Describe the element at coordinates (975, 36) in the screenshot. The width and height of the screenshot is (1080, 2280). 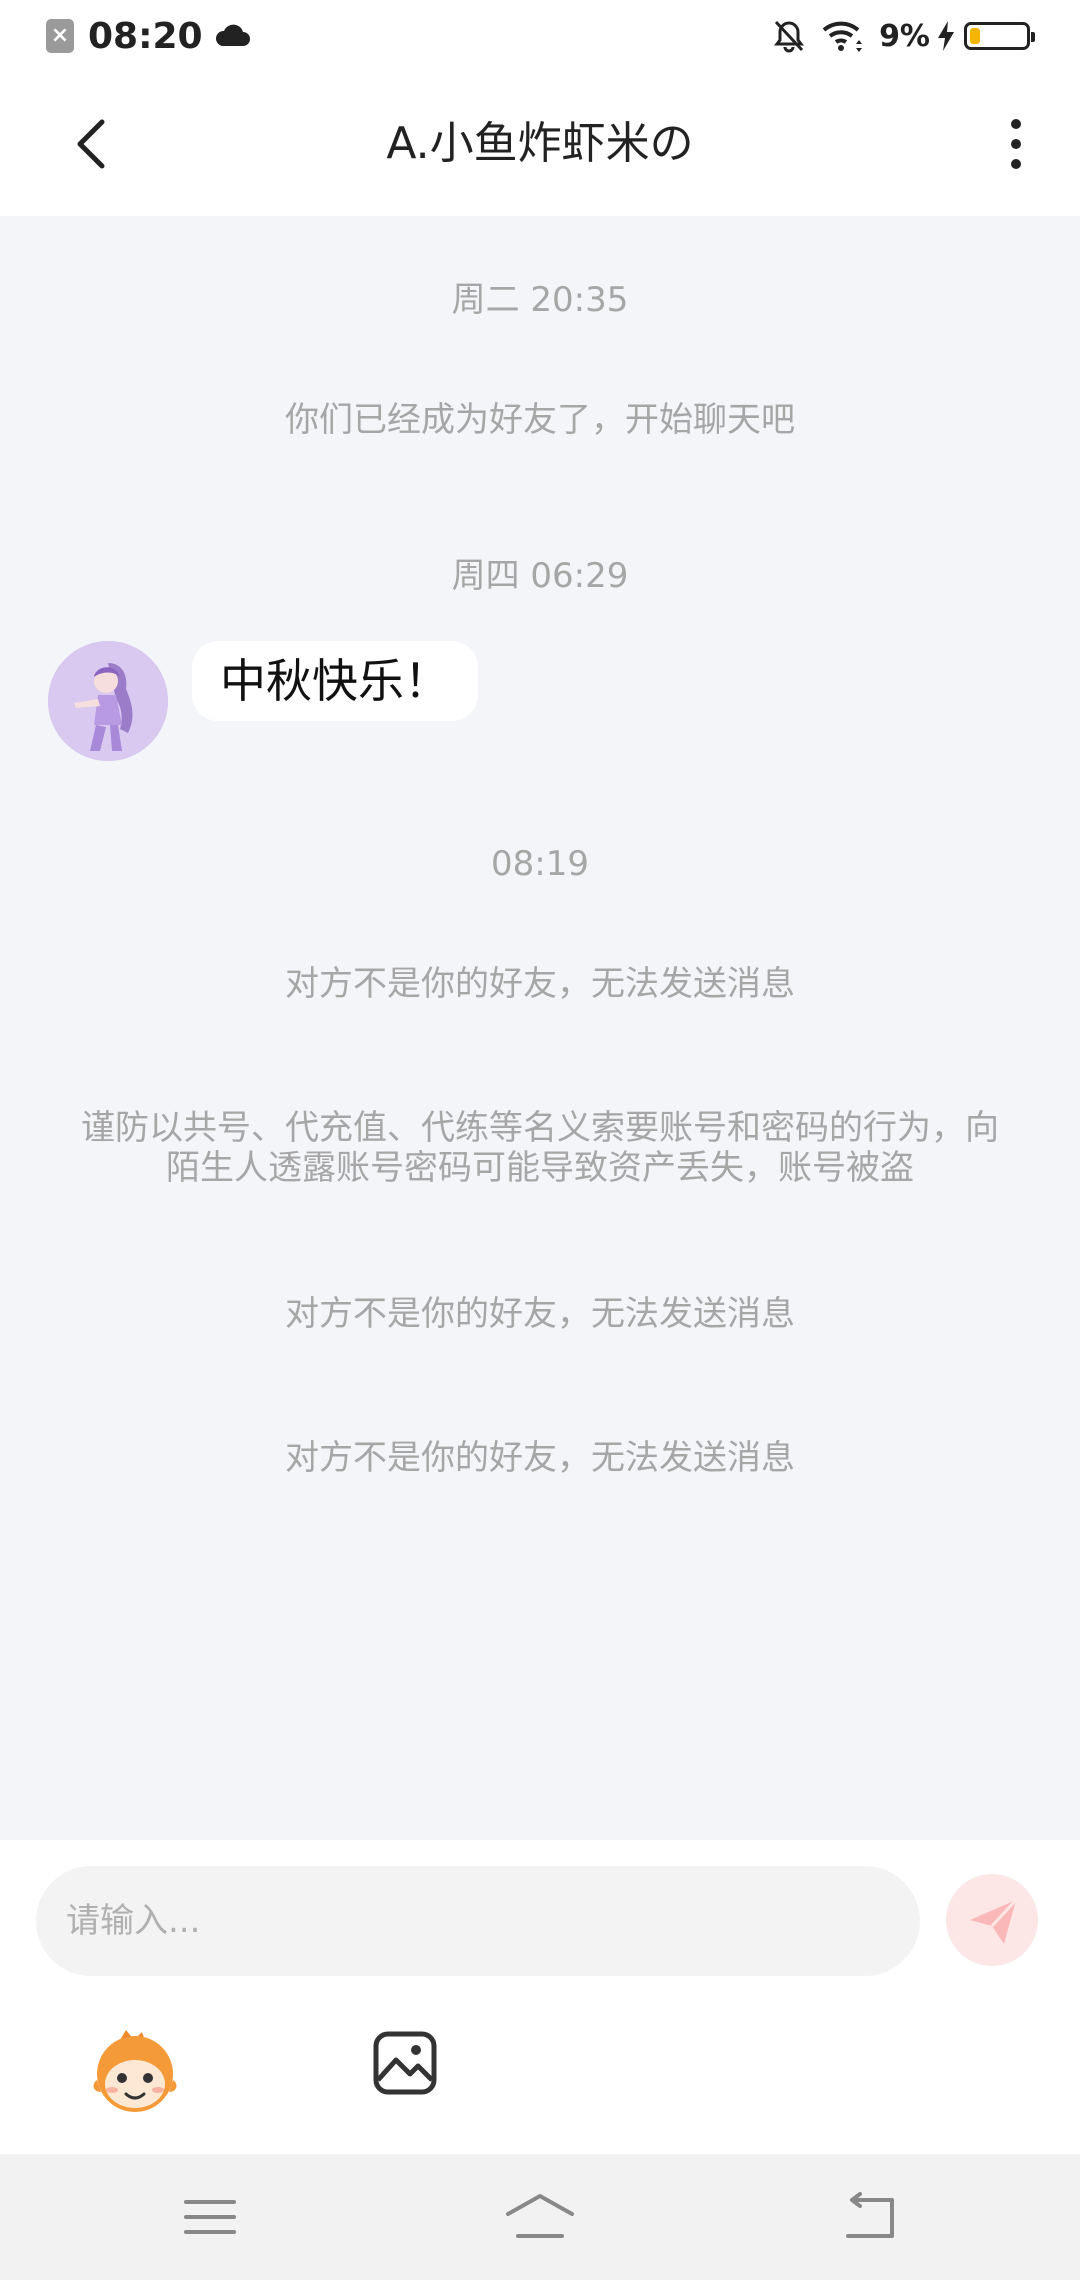
I see `battery-level` at that location.